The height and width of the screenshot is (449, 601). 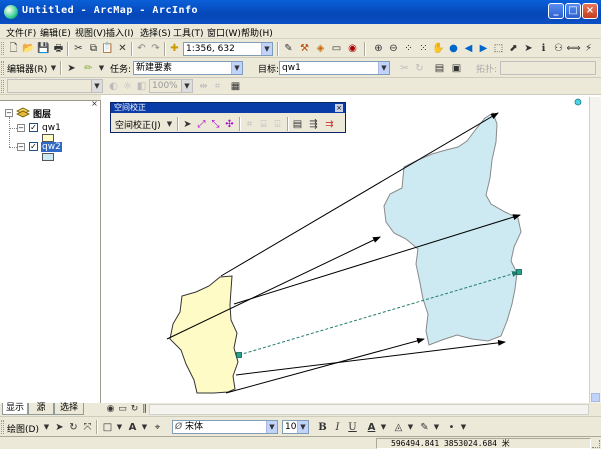 What do you see at coordinates (15, 409) in the screenshot?
I see `tab-display: 显示` at bounding box center [15, 409].